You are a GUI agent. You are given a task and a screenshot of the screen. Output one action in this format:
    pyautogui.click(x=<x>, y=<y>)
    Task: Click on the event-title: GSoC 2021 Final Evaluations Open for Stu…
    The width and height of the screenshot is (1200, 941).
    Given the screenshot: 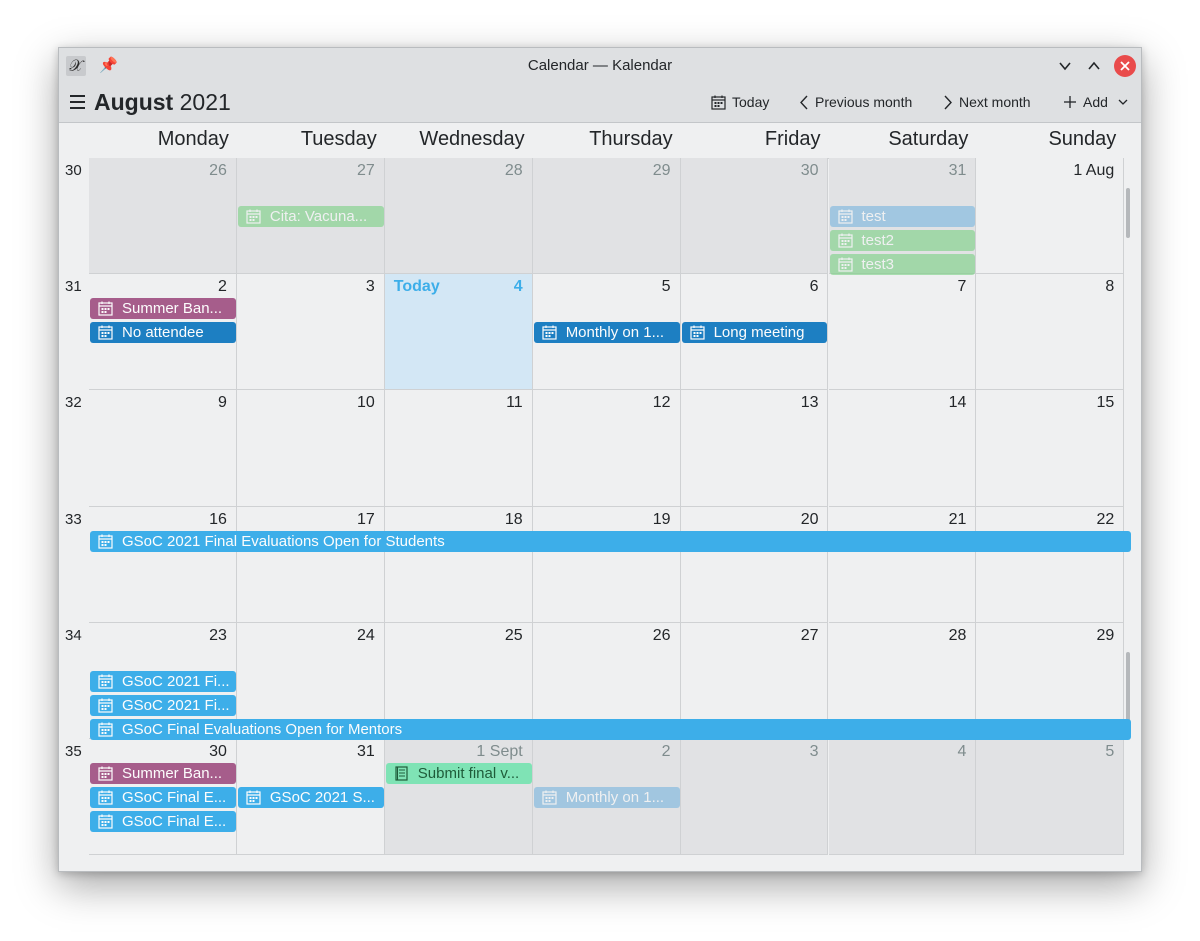 What is the action you would take?
    pyautogui.click(x=283, y=541)
    